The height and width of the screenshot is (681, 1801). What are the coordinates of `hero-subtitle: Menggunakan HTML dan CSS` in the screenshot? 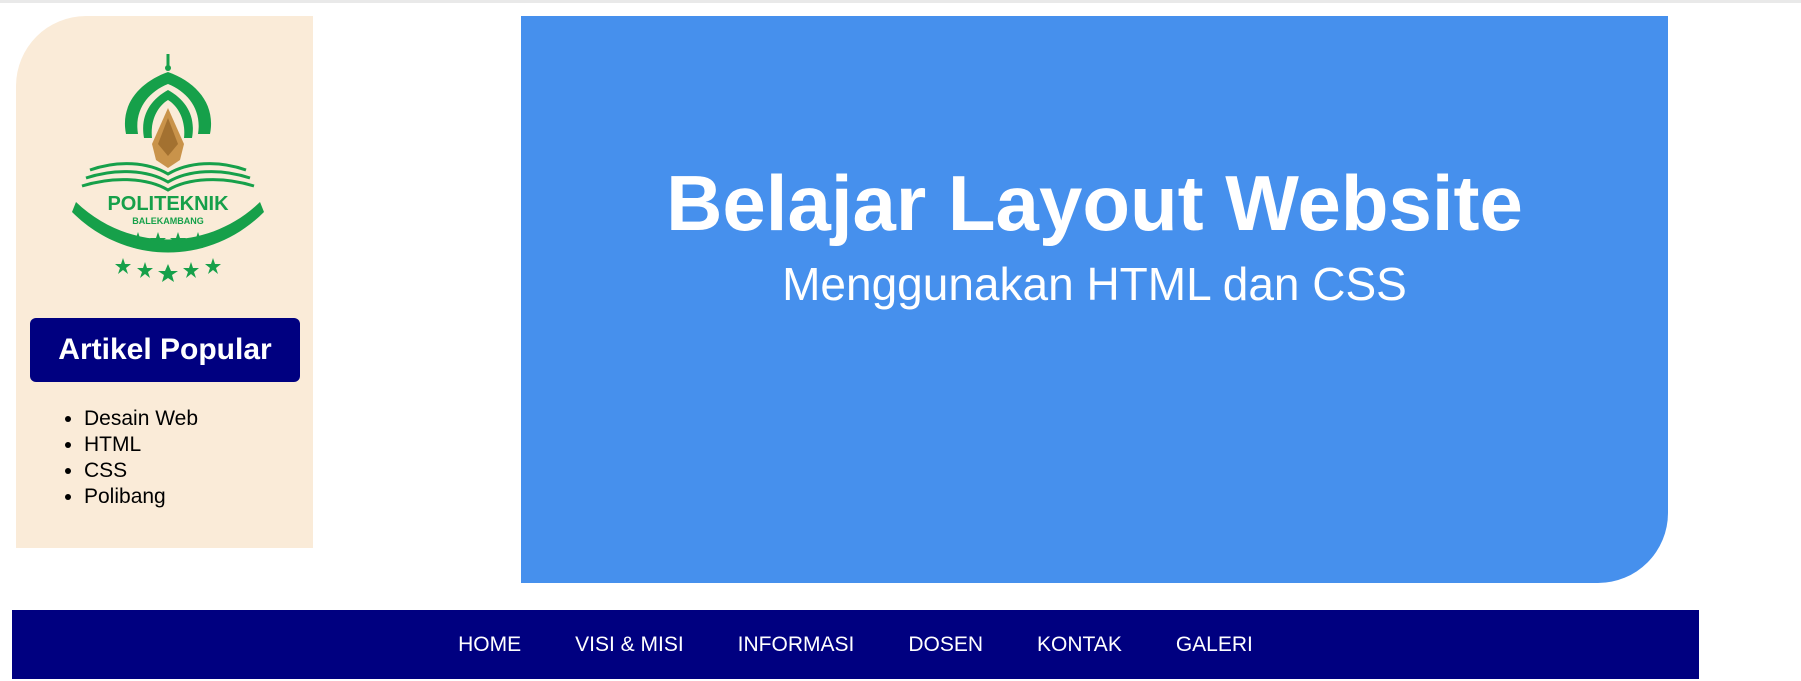 It's located at (1094, 284).